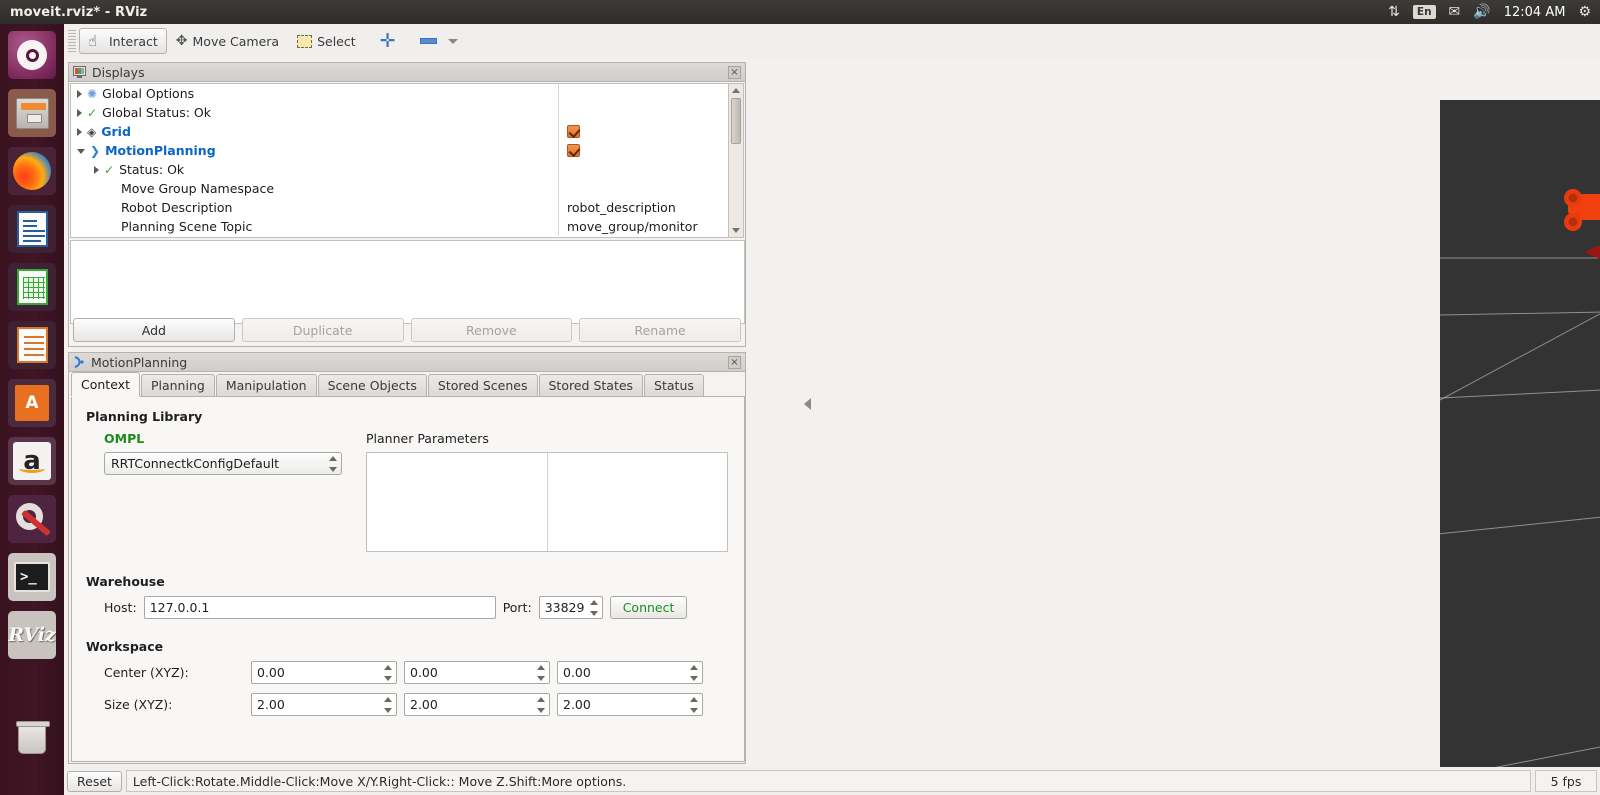  I want to click on warehouse-connect-button: Connect, so click(648, 607).